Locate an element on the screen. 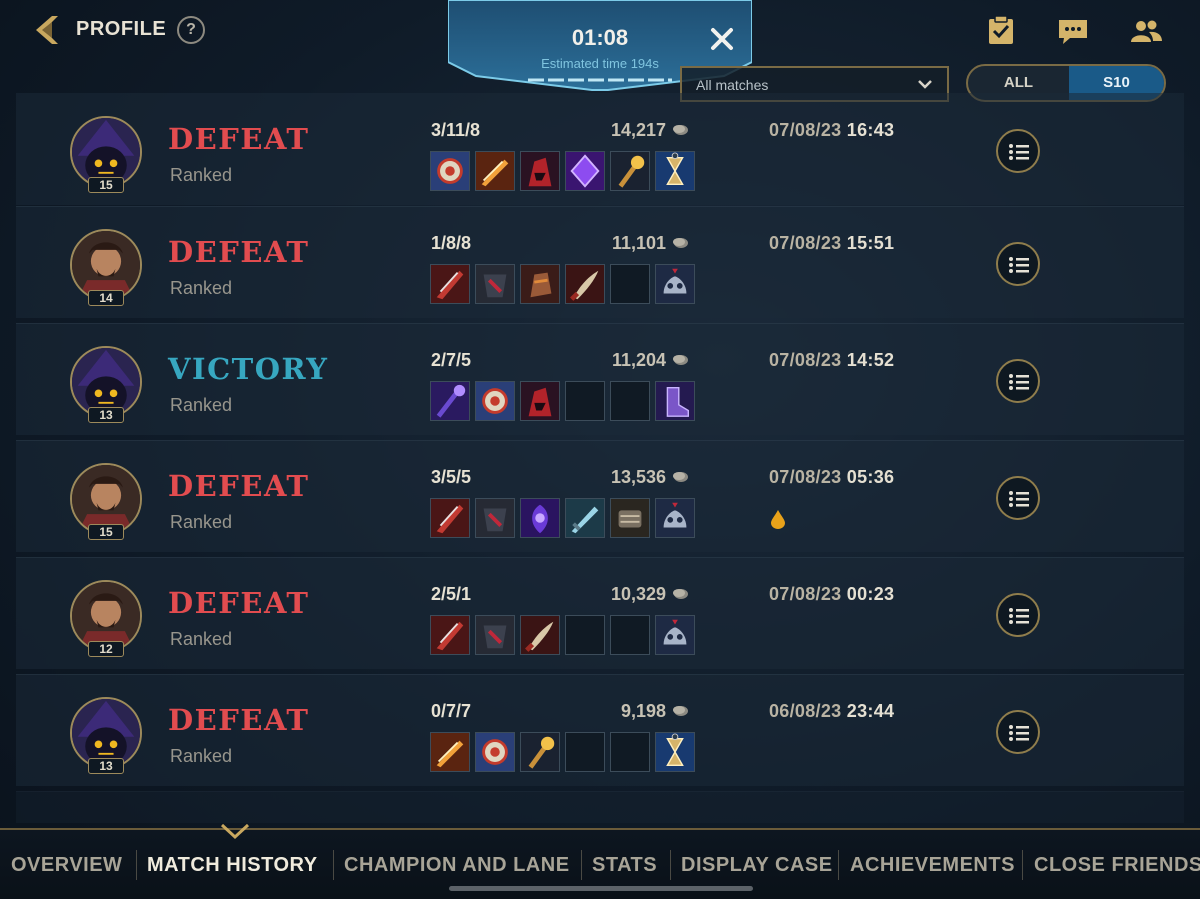 The width and height of the screenshot is (1200, 899). partial-match-row is located at coordinates (600, 807).